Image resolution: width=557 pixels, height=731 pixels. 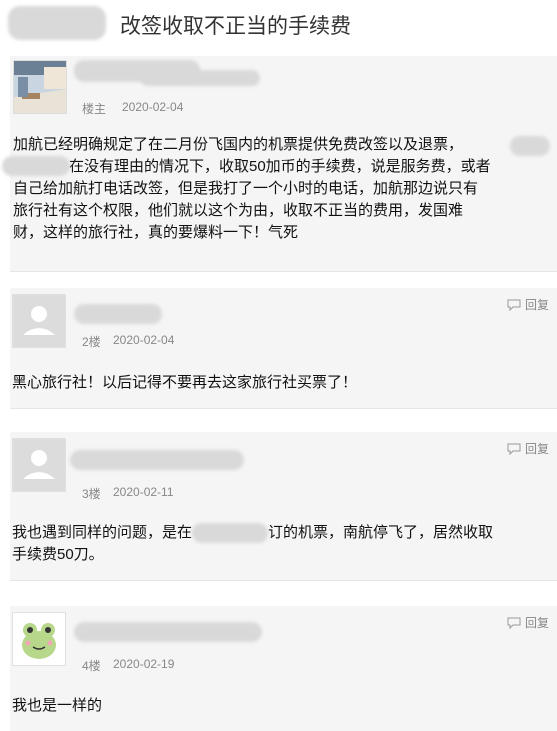 I want to click on post-content: 我也遇到同样的问题，是在 订的机票，南航停飞了，居然收取 手续费50刀。, so click(x=280, y=544).